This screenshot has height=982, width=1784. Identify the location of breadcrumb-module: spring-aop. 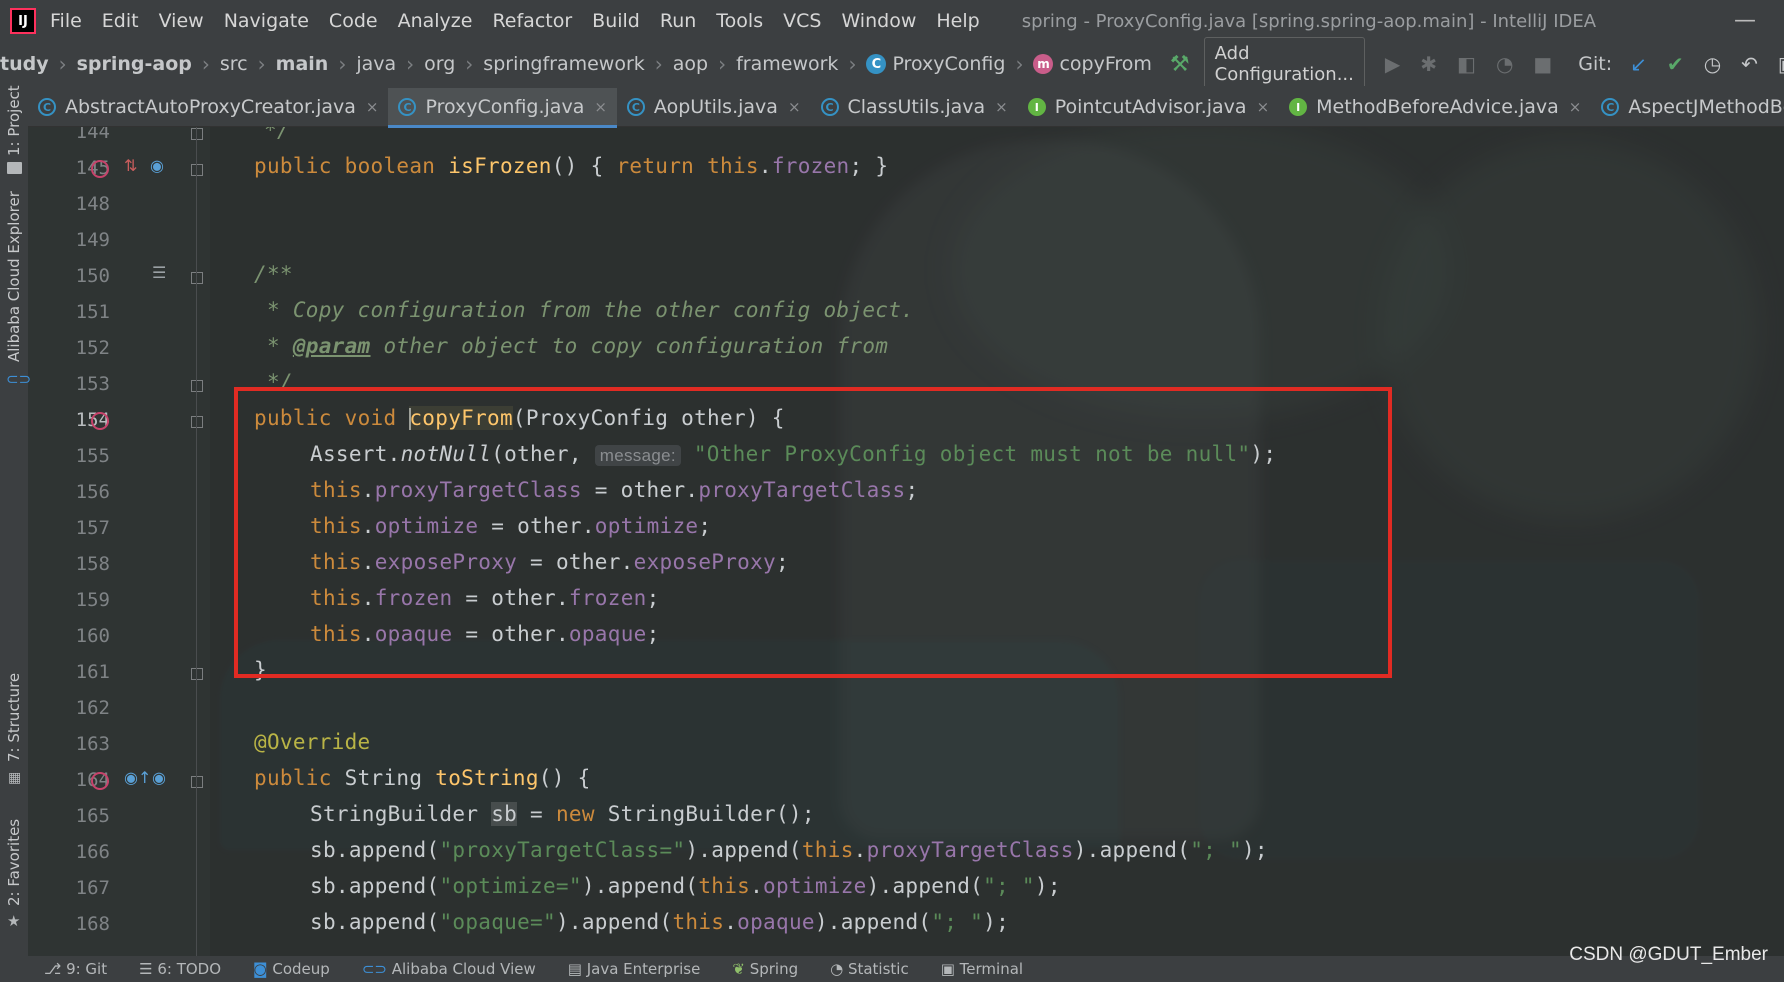
(134, 64).